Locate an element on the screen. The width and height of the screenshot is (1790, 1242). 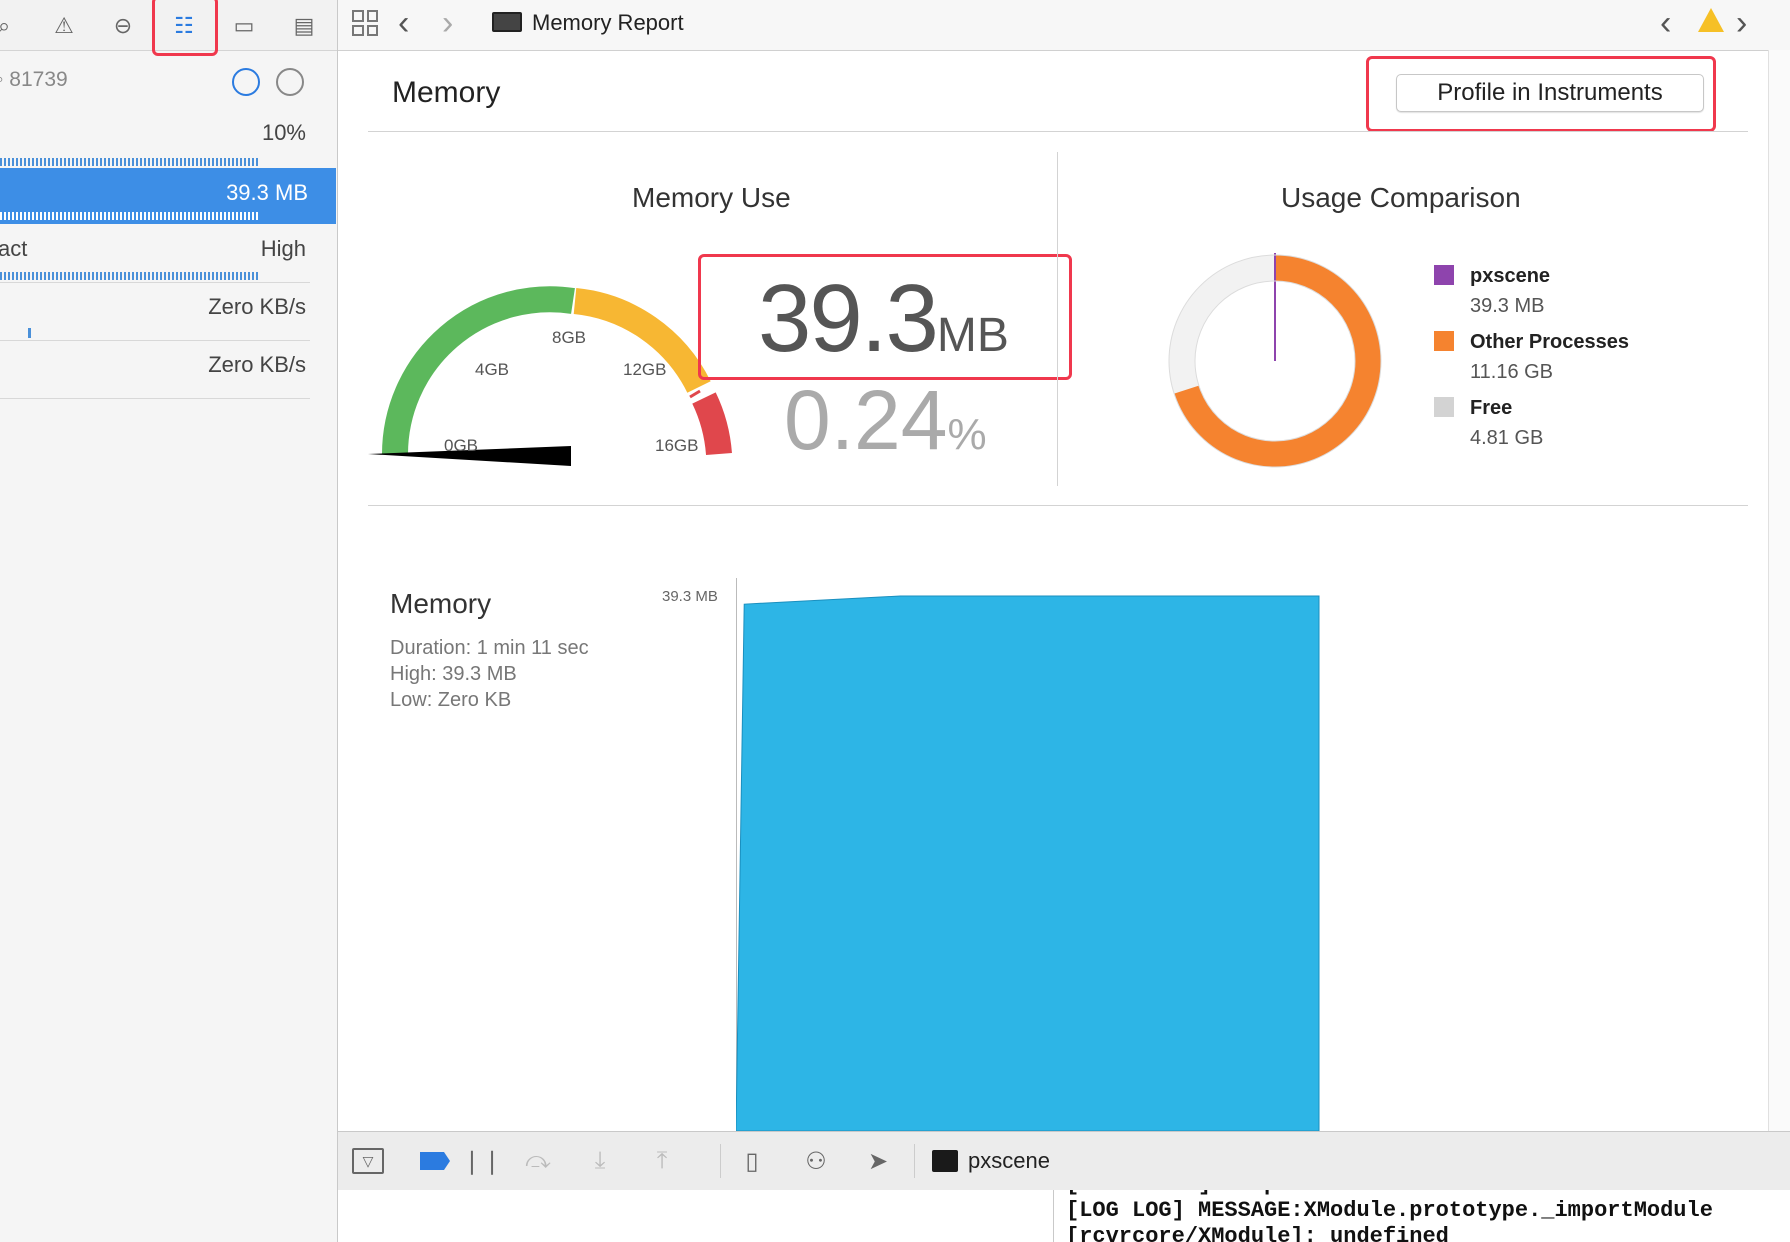
chart-high: High: 39.3 MB is located at coordinates (453, 674).